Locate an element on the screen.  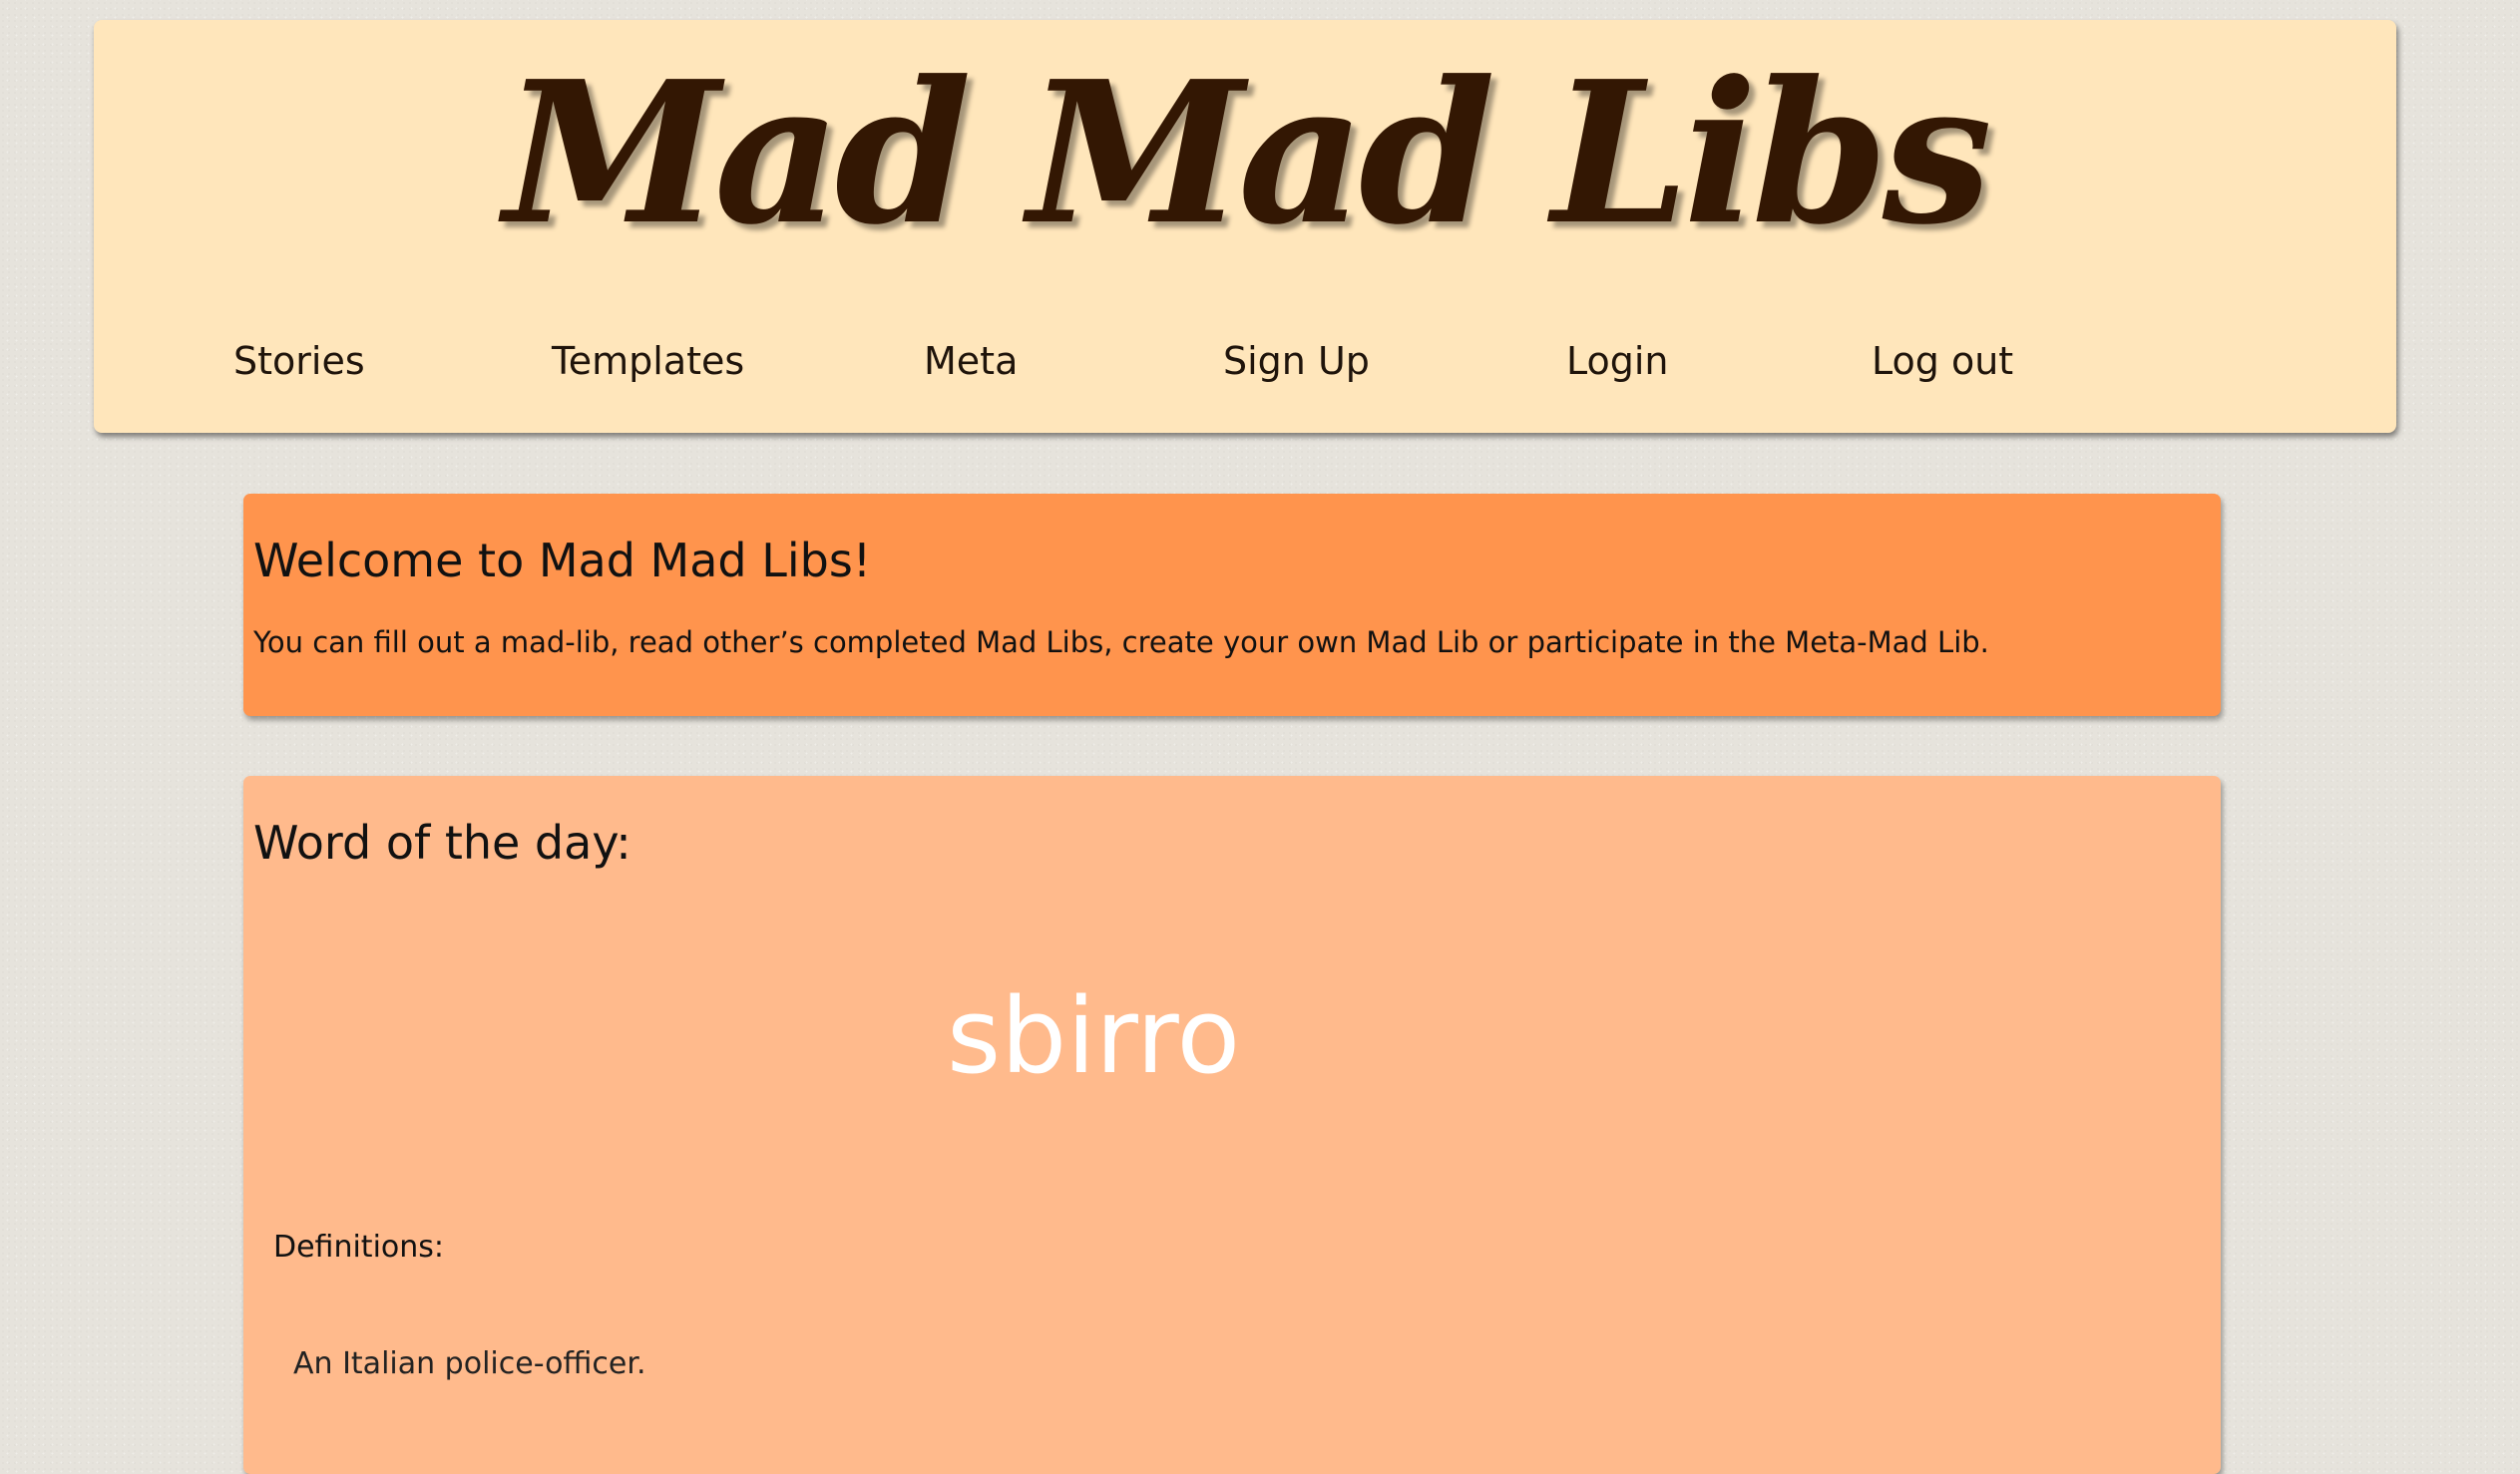
word-of-the-day-heading: Word of the day: is located at coordinates (442, 843).